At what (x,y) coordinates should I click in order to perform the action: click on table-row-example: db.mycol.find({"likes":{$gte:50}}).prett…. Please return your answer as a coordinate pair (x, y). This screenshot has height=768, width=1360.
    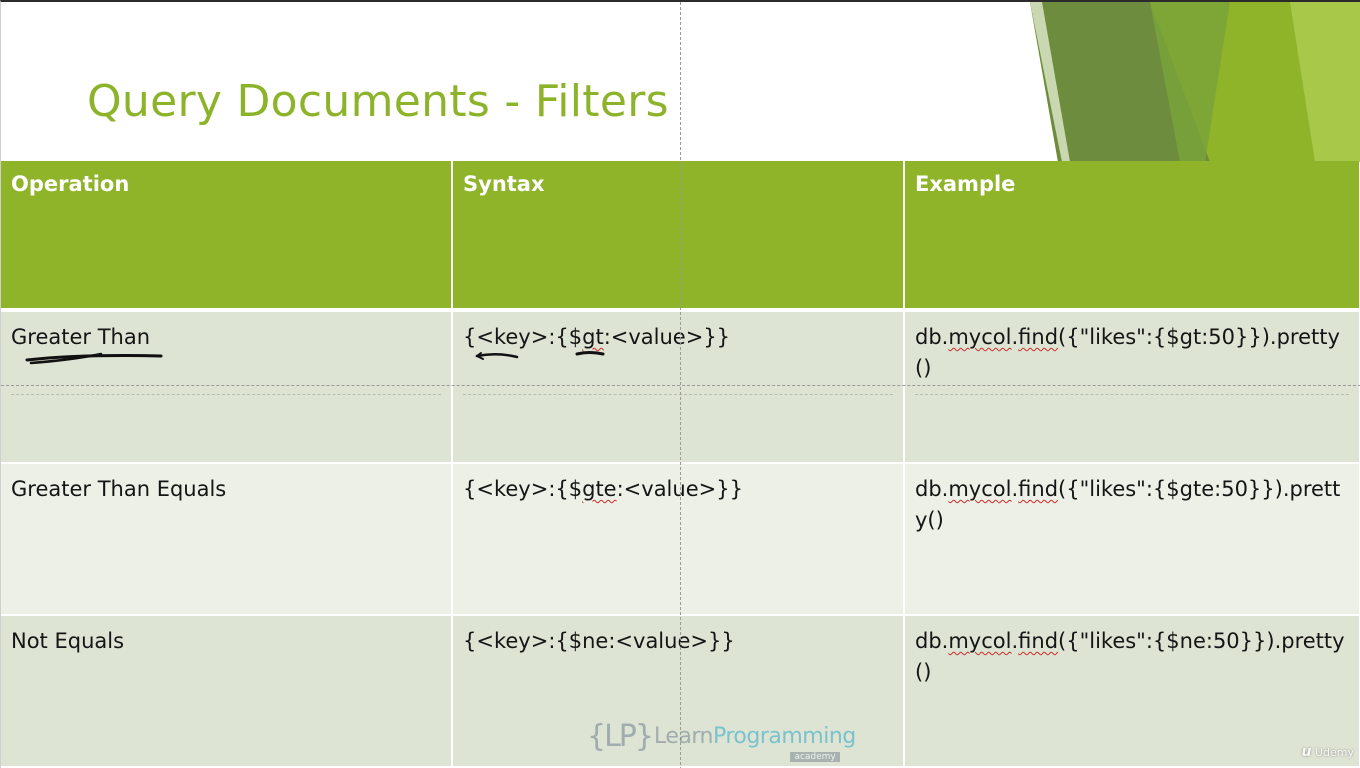
    Looking at the image, I should click on (1132, 540).